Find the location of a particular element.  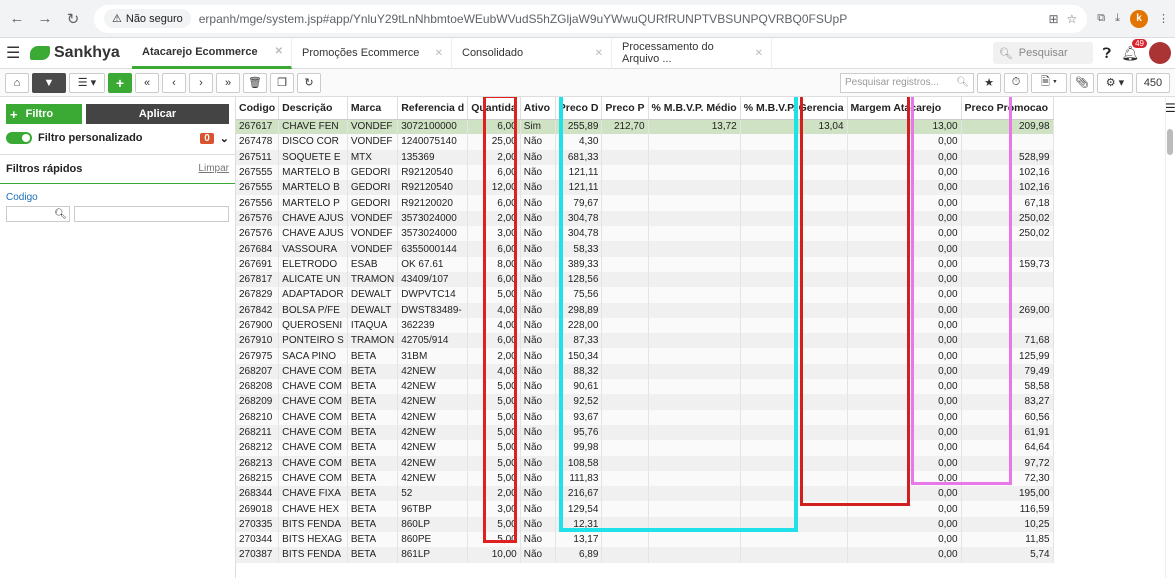

forward-icon: → is located at coordinates (45, 19).